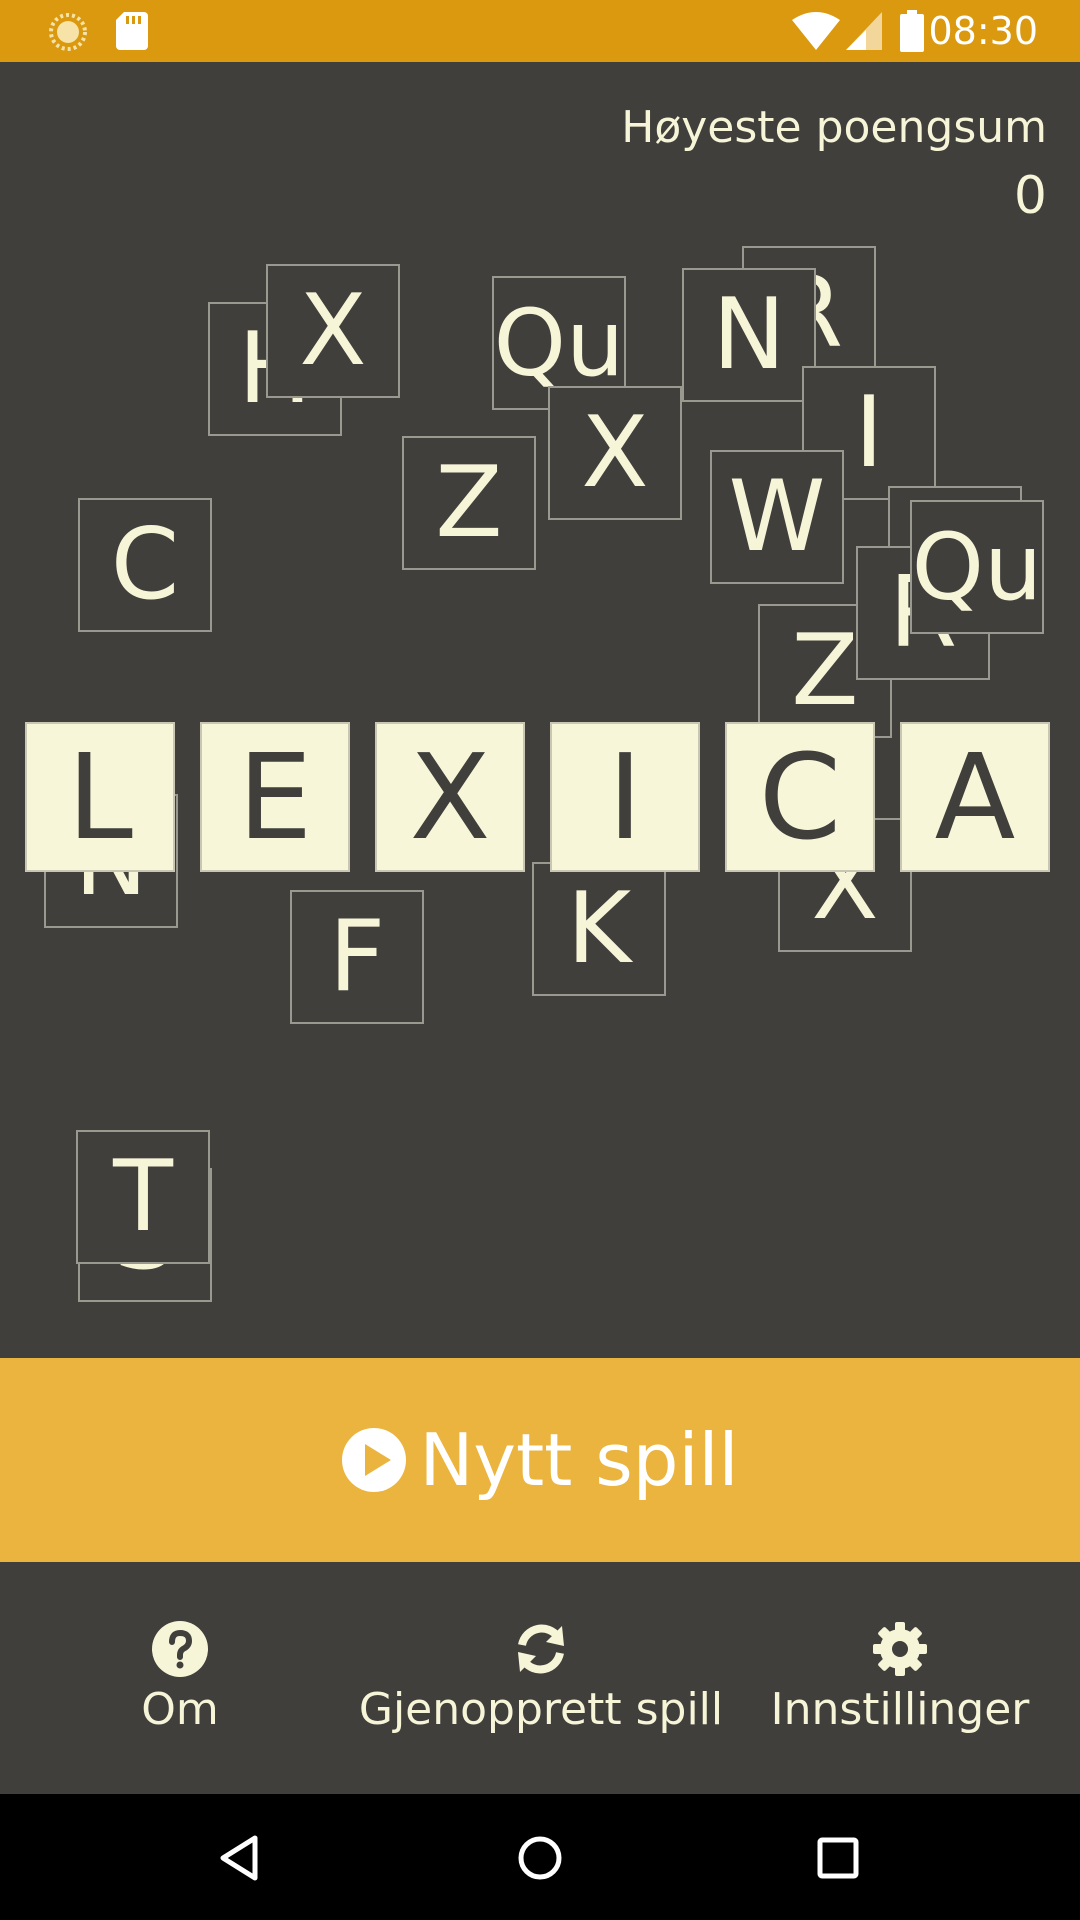 This screenshot has height=1920, width=1080. I want to click on restore-game-button: Gjenopprett spill, so click(541, 1677).